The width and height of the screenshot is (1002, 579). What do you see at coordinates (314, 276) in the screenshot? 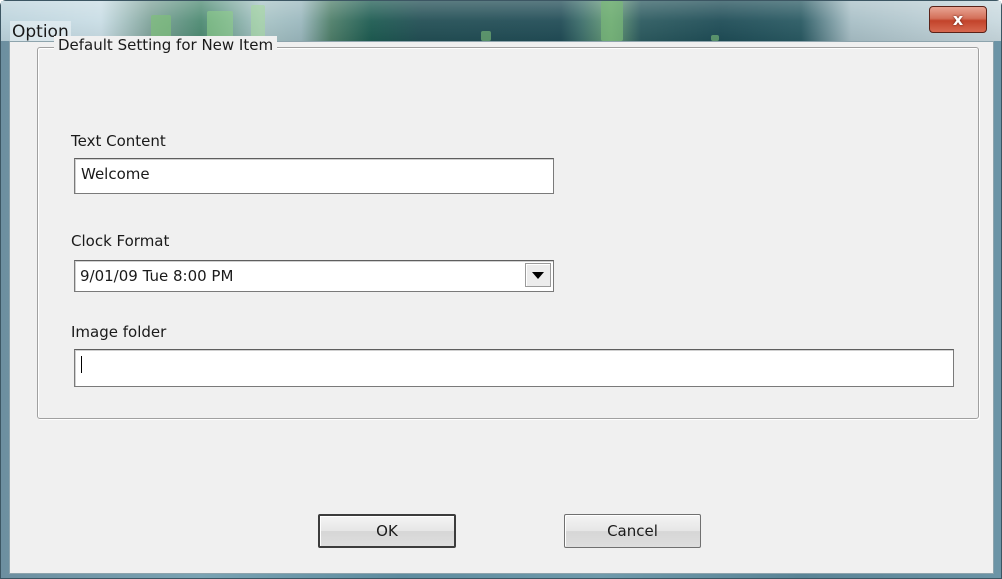
I see `clock-format-dropdown: 9/01/09 Tue 8:00 PM` at bounding box center [314, 276].